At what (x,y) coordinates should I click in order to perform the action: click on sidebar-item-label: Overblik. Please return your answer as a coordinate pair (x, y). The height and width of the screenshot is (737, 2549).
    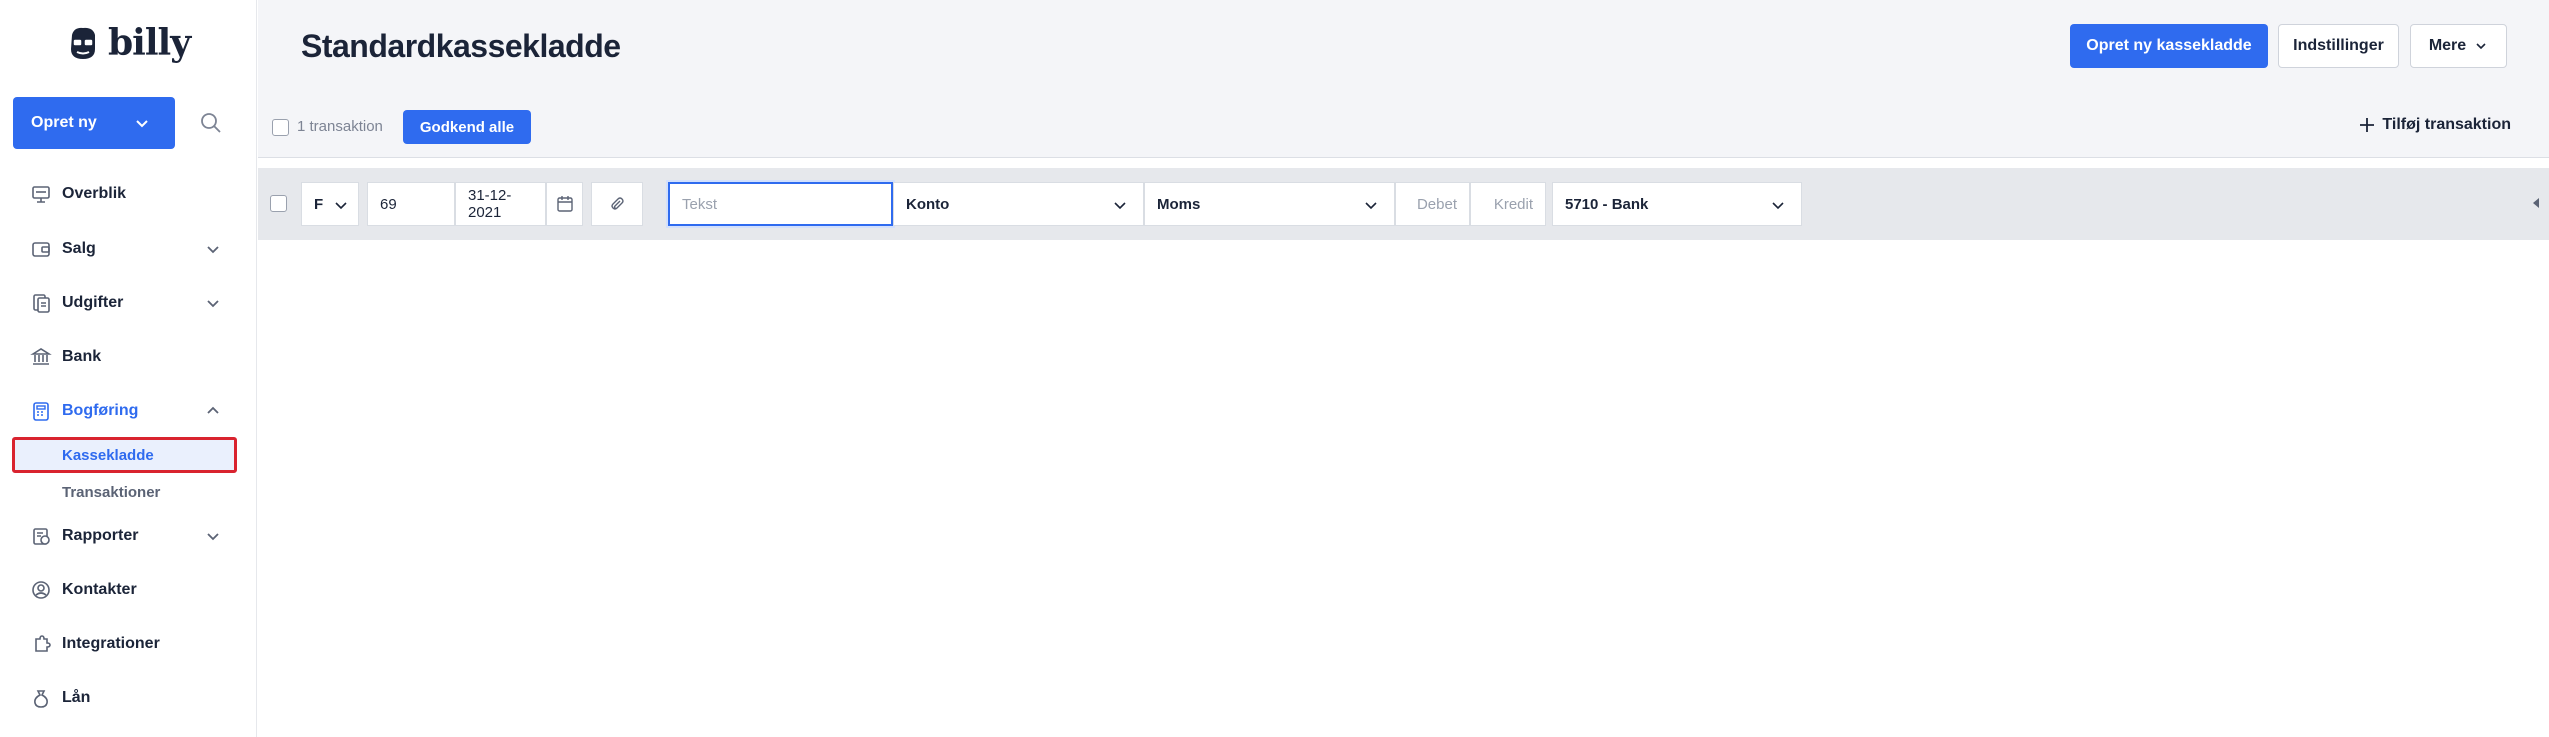
    Looking at the image, I should click on (94, 193).